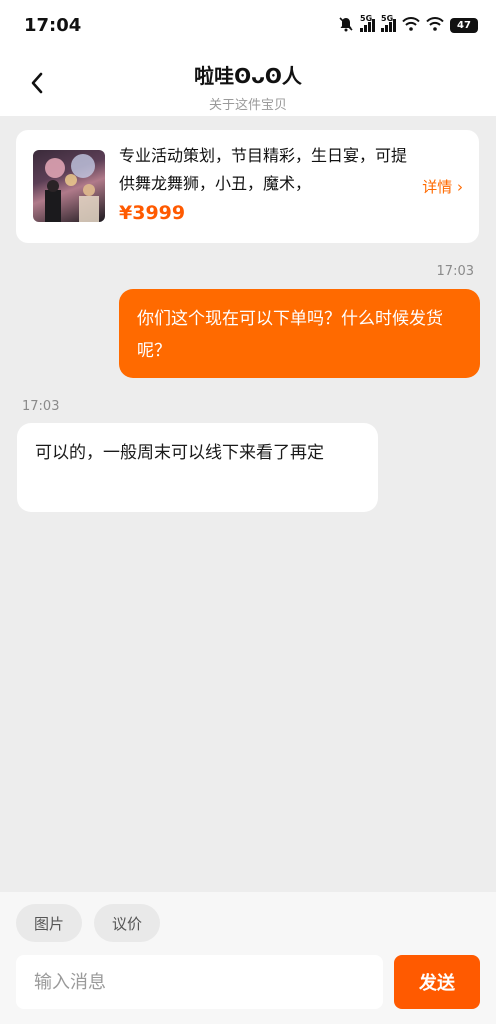 The height and width of the screenshot is (1024, 496). I want to click on mute-bell-icon, so click(346, 25).